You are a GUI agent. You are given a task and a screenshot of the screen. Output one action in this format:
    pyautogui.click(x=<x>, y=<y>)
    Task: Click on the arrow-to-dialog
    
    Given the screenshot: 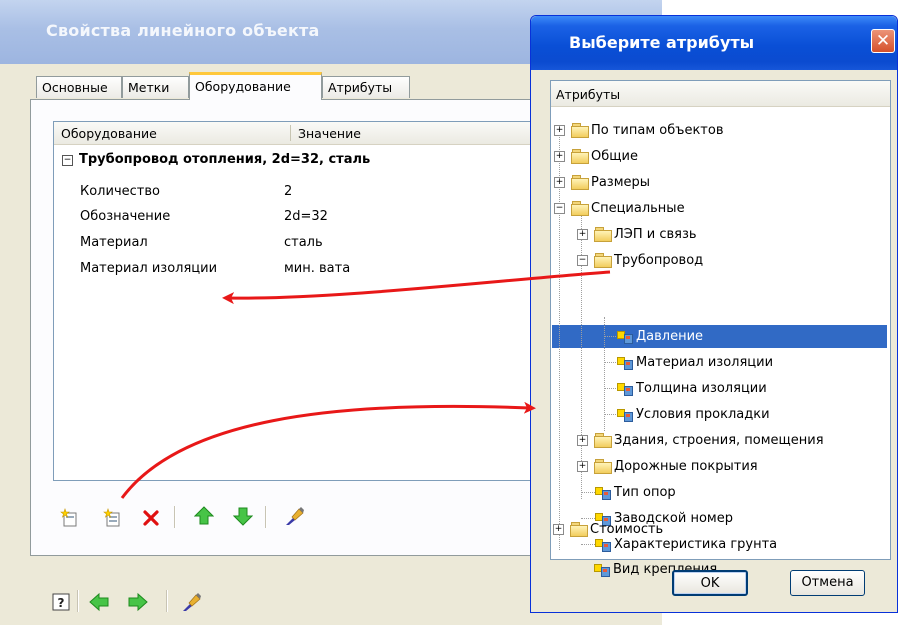 What is the action you would take?
    pyautogui.click(x=328, y=450)
    